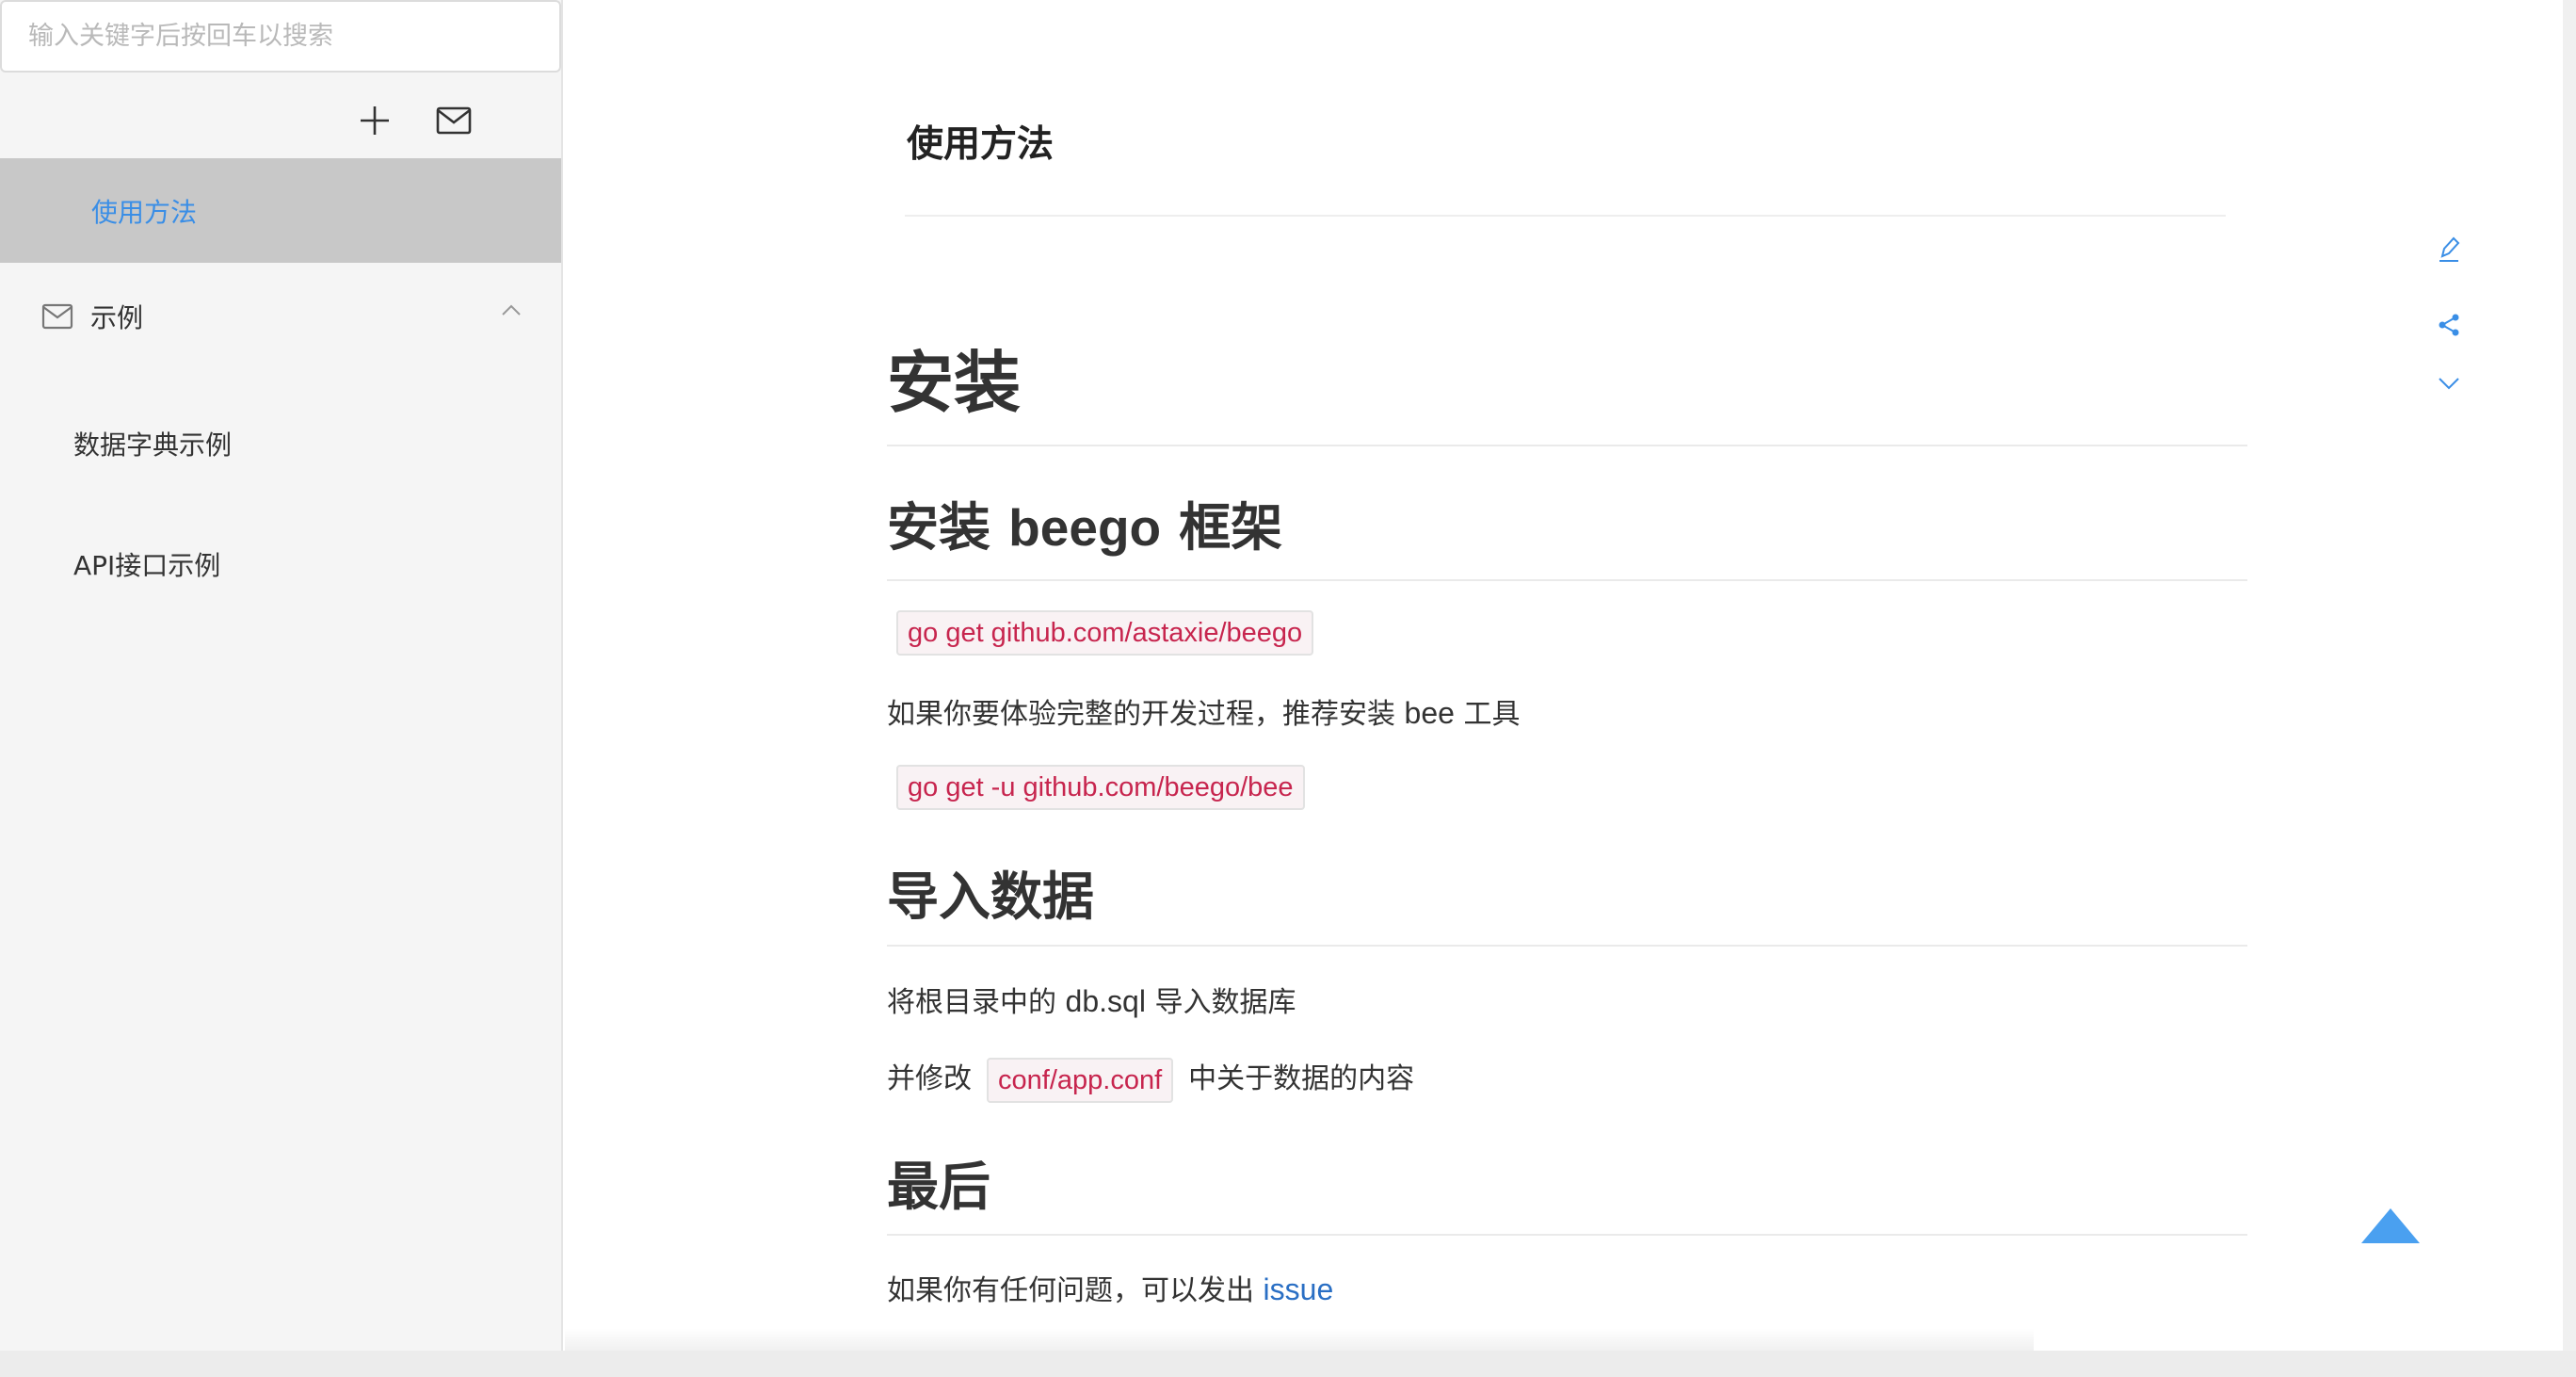 Image resolution: width=2576 pixels, height=1377 pixels. Describe the element at coordinates (1565, 216) in the screenshot. I see `title-divider` at that location.